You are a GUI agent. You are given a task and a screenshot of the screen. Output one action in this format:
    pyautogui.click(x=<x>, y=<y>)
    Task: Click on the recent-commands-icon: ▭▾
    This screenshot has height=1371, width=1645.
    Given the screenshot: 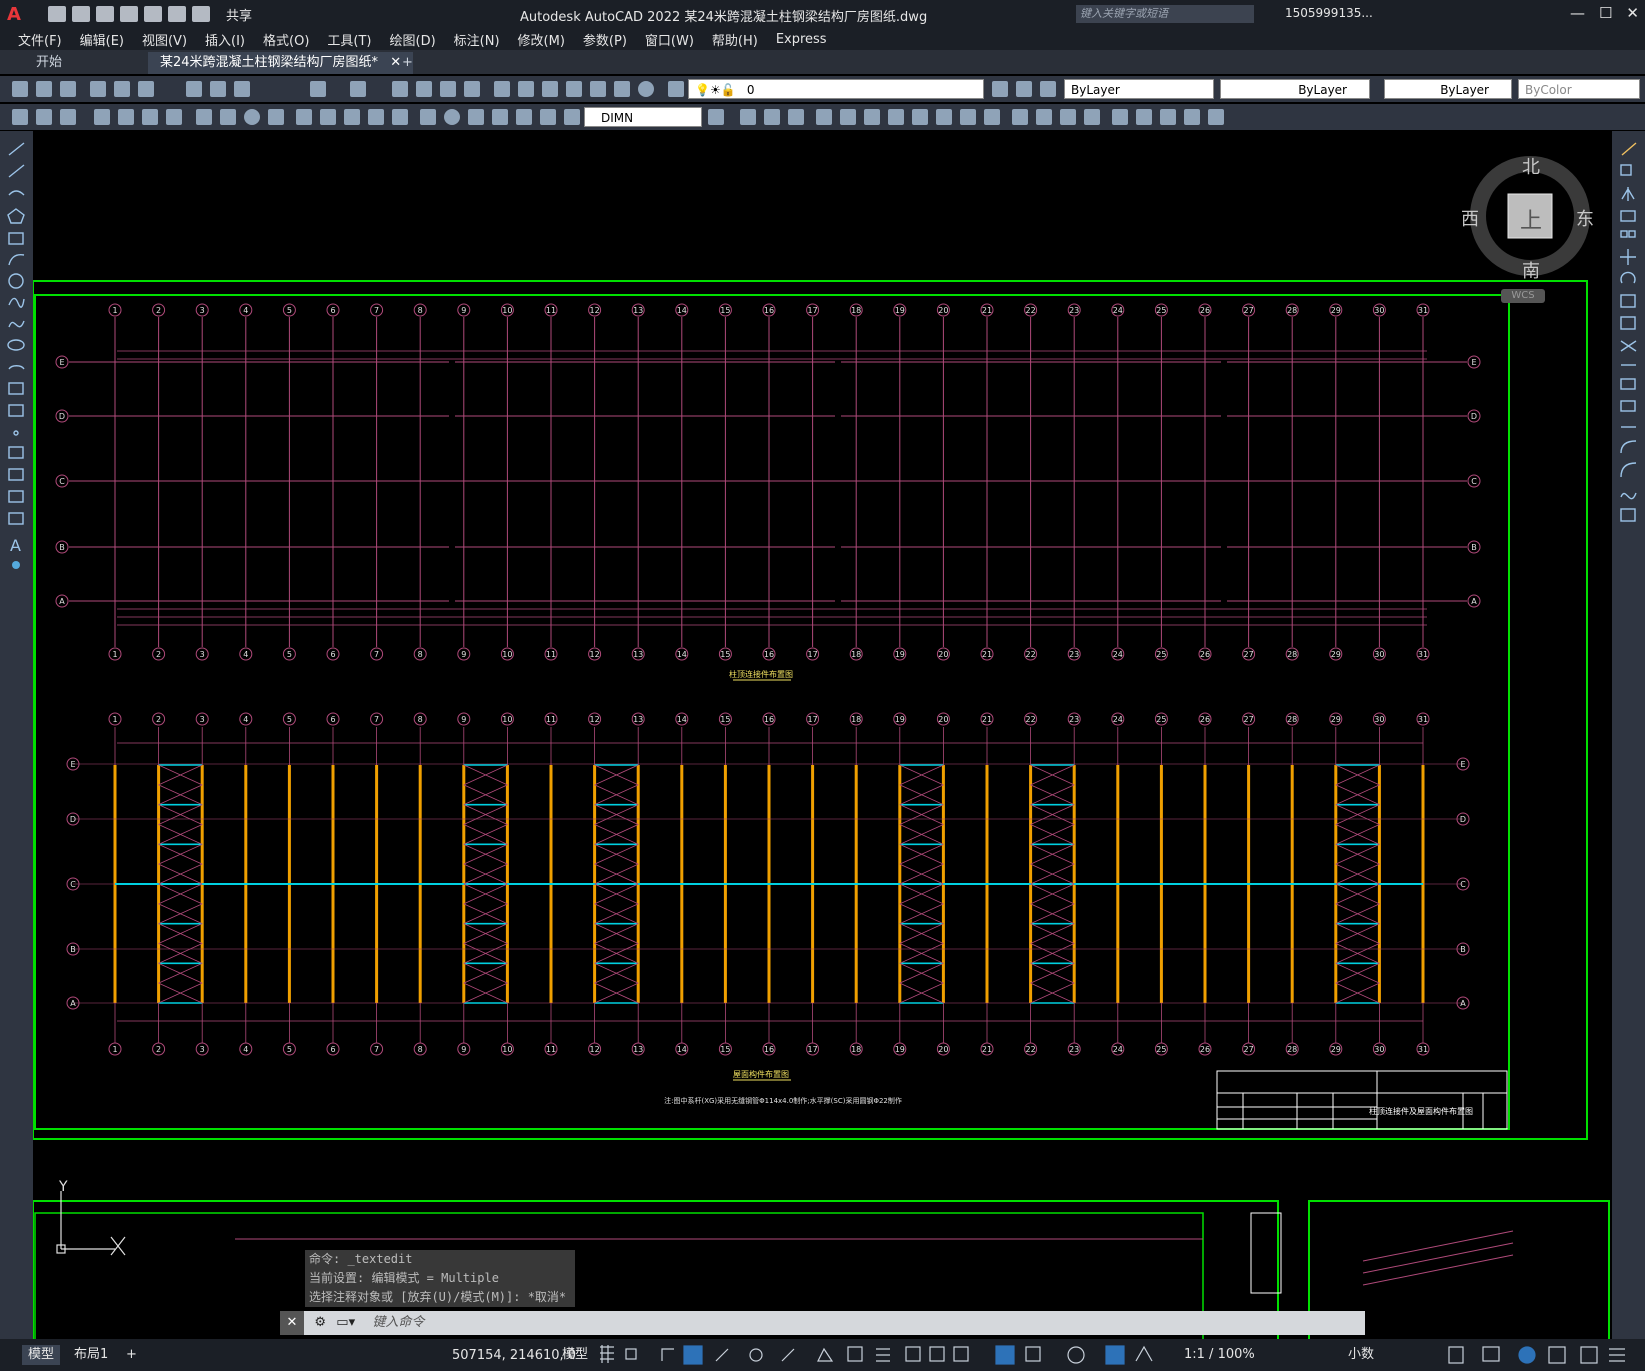 What is the action you would take?
    pyautogui.click(x=352, y=1323)
    